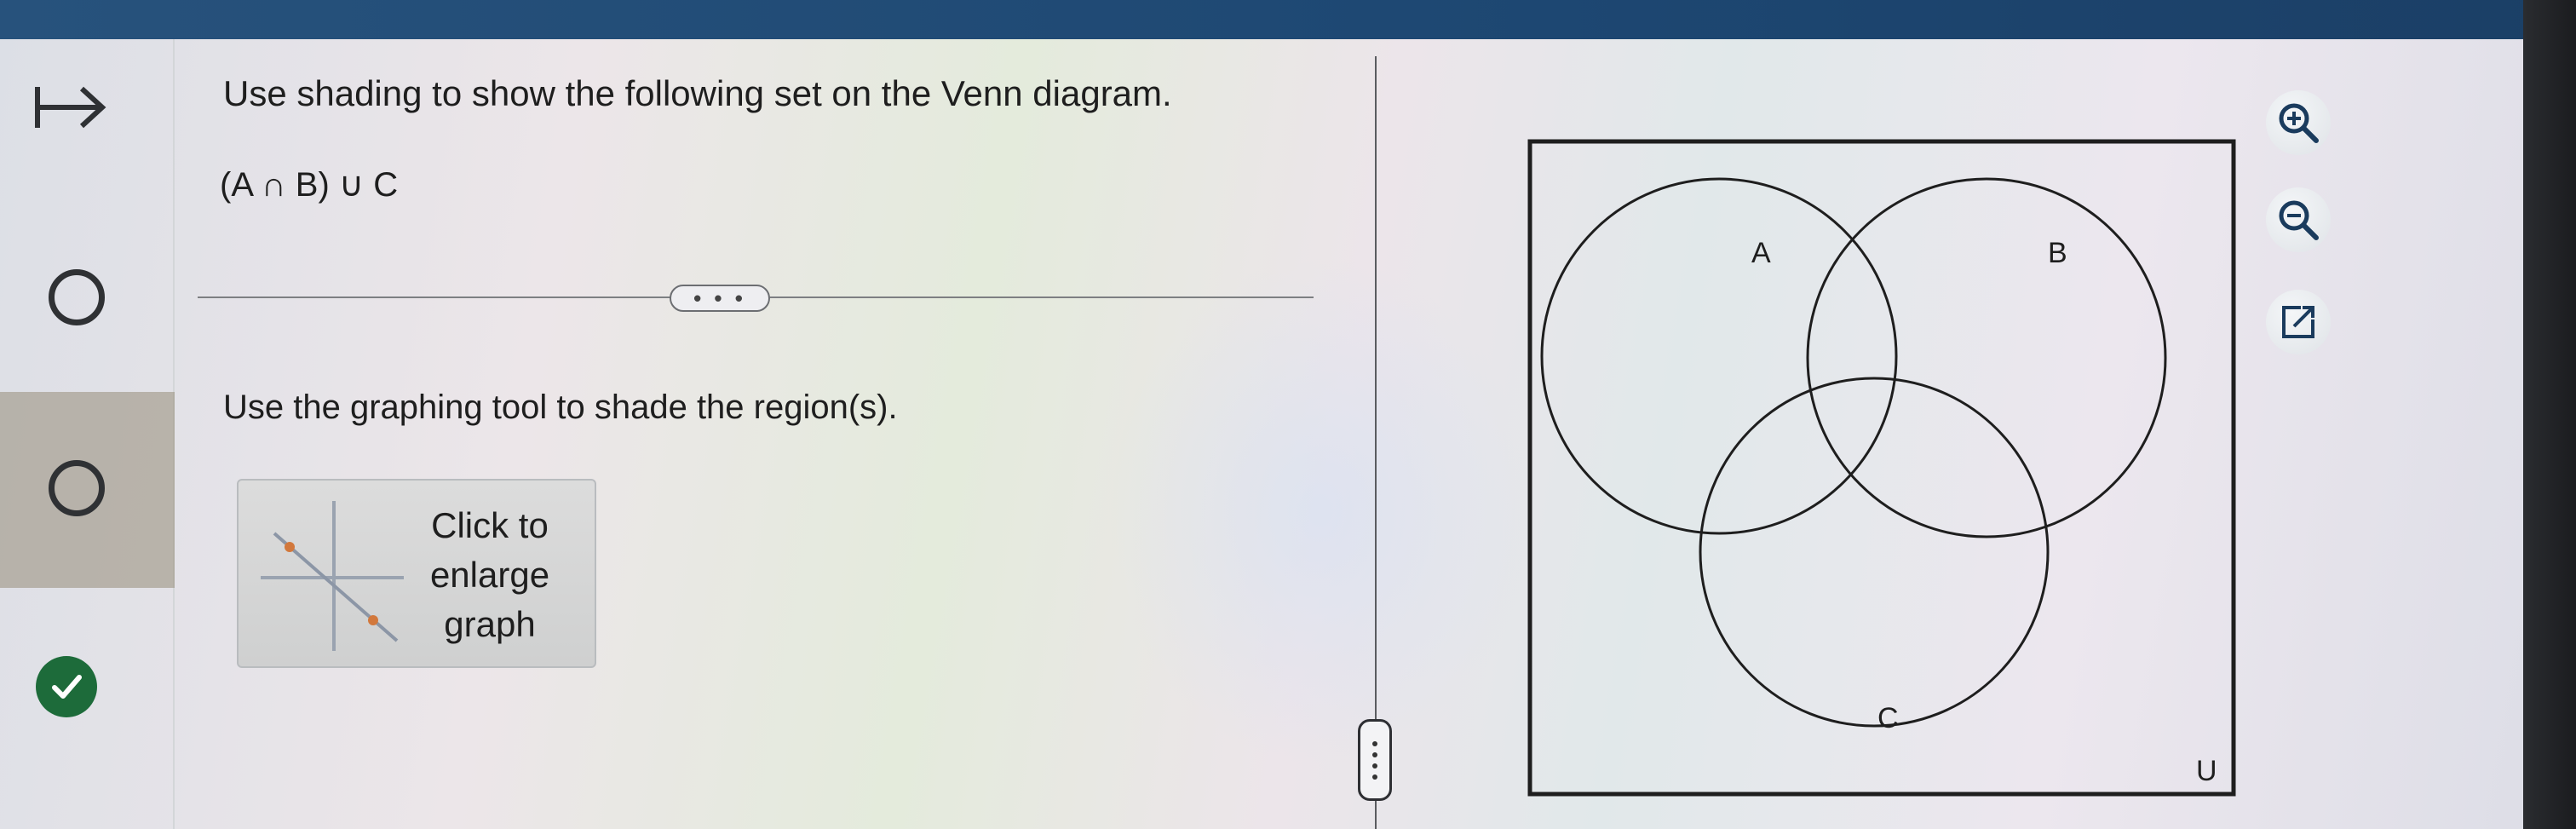 The width and height of the screenshot is (2576, 829). What do you see at coordinates (1719, 356) in the screenshot?
I see `set-a-circle` at bounding box center [1719, 356].